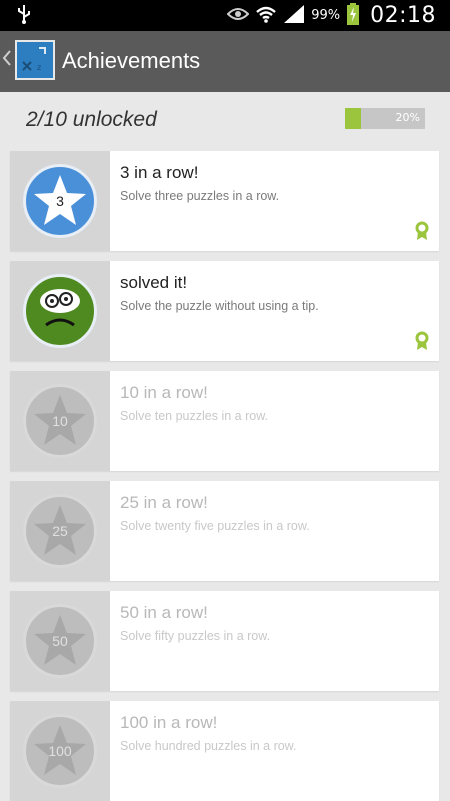 The height and width of the screenshot is (801, 450). I want to click on wifi-icon, so click(266, 16).